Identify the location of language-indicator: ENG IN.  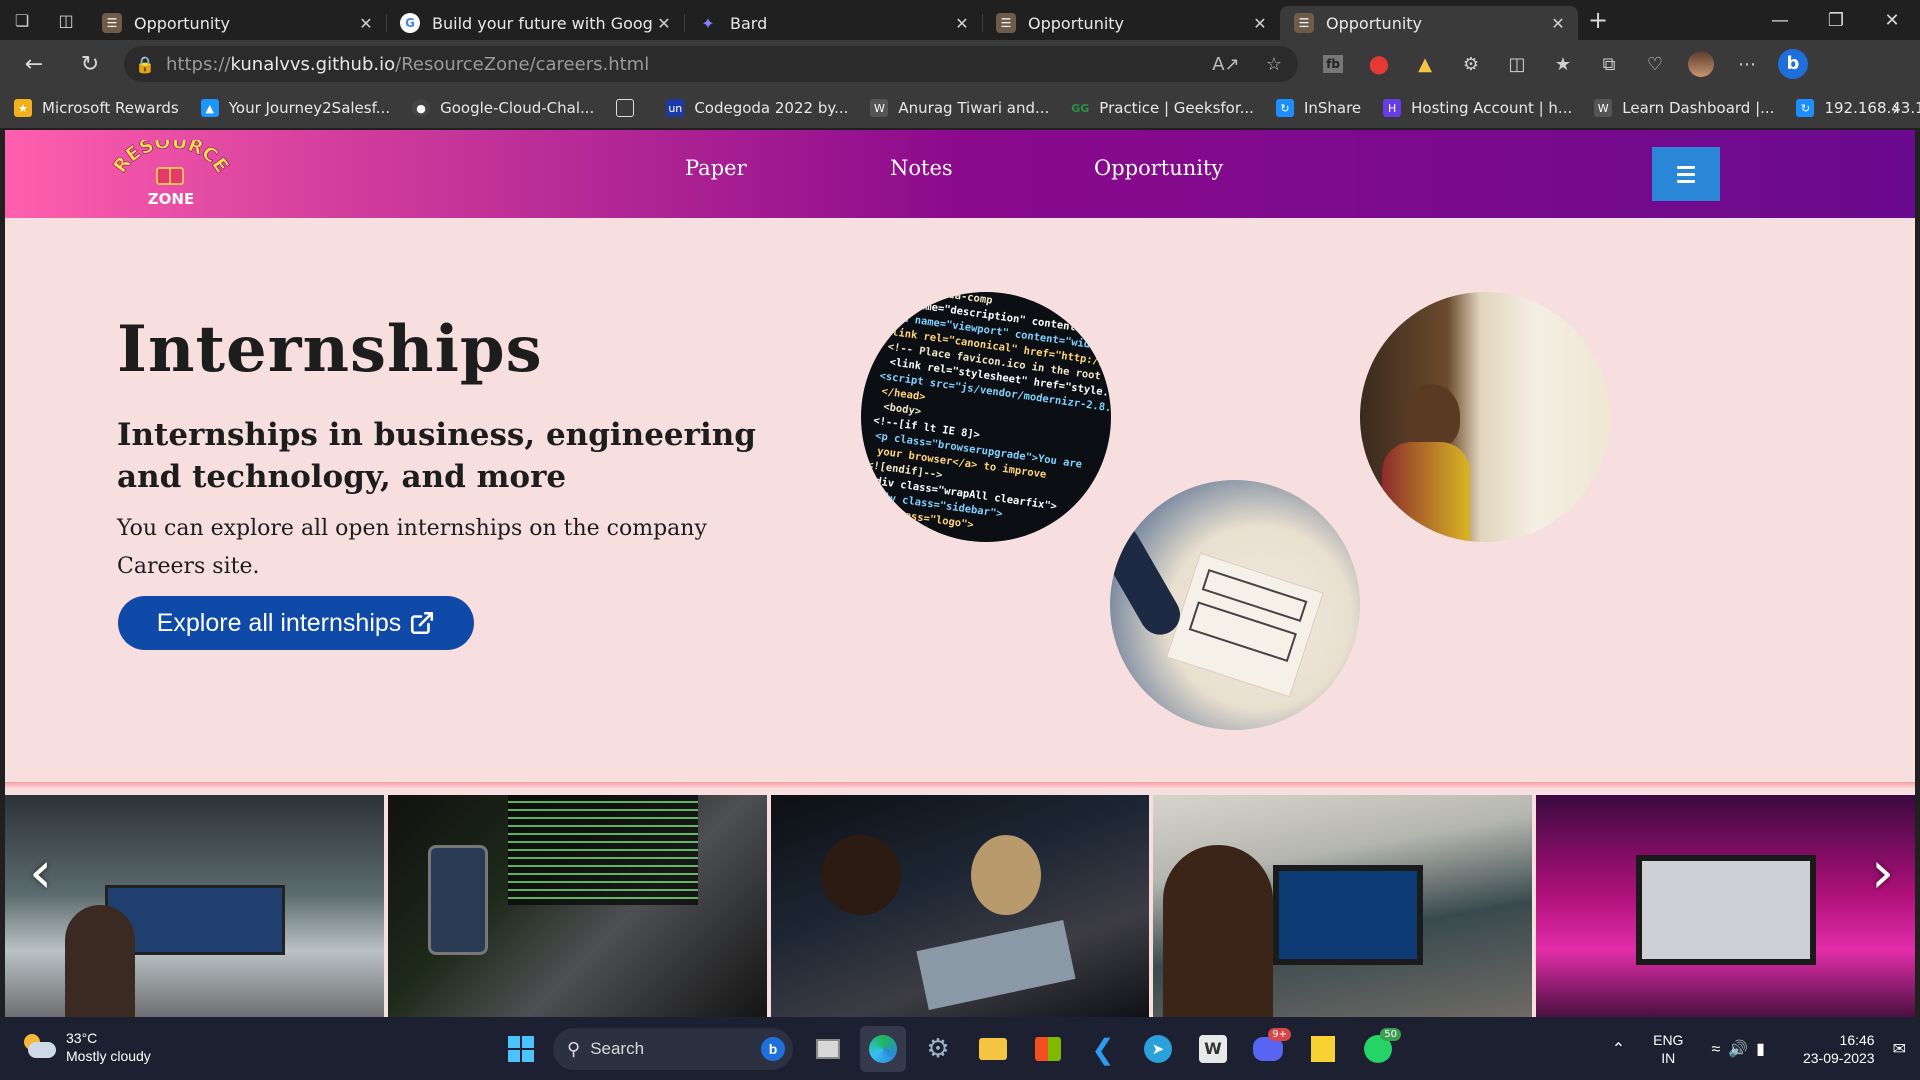
(1668, 1049).